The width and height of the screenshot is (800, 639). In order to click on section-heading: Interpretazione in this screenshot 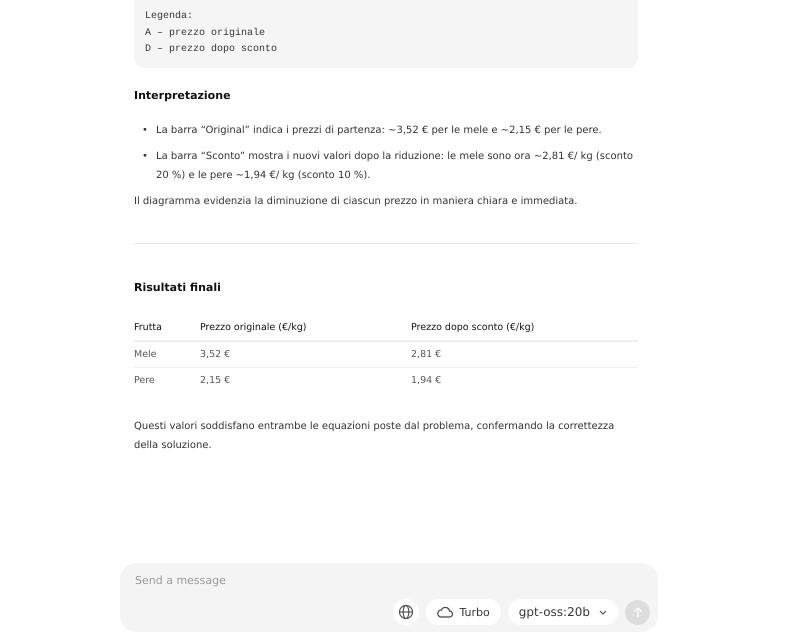, I will do `click(183, 95)`.